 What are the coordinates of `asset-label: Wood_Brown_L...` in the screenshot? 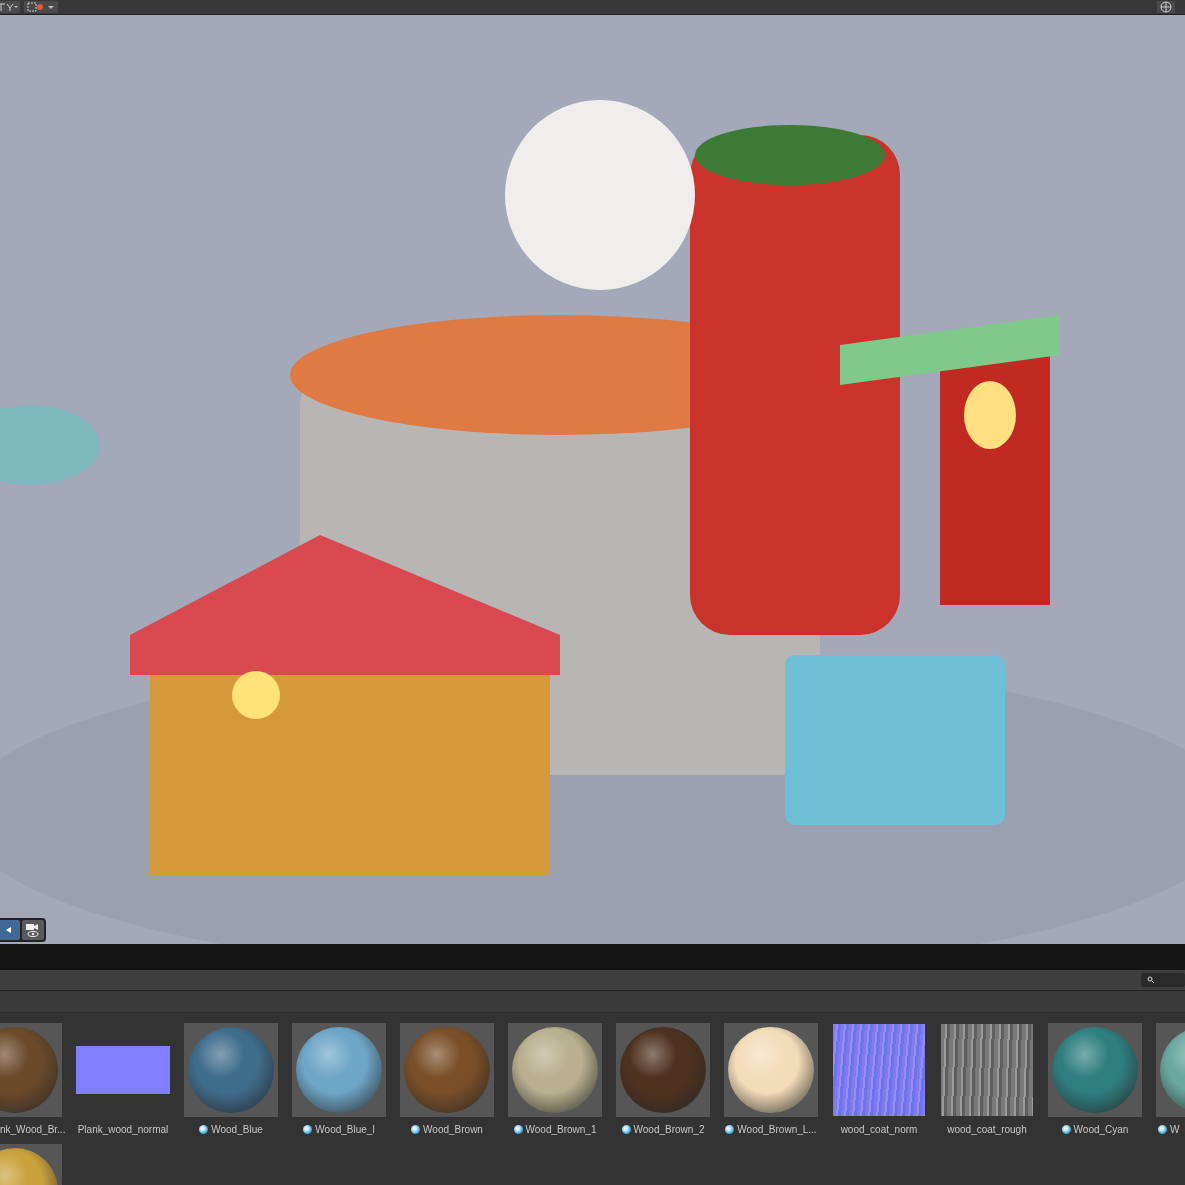 It's located at (771, 1129).